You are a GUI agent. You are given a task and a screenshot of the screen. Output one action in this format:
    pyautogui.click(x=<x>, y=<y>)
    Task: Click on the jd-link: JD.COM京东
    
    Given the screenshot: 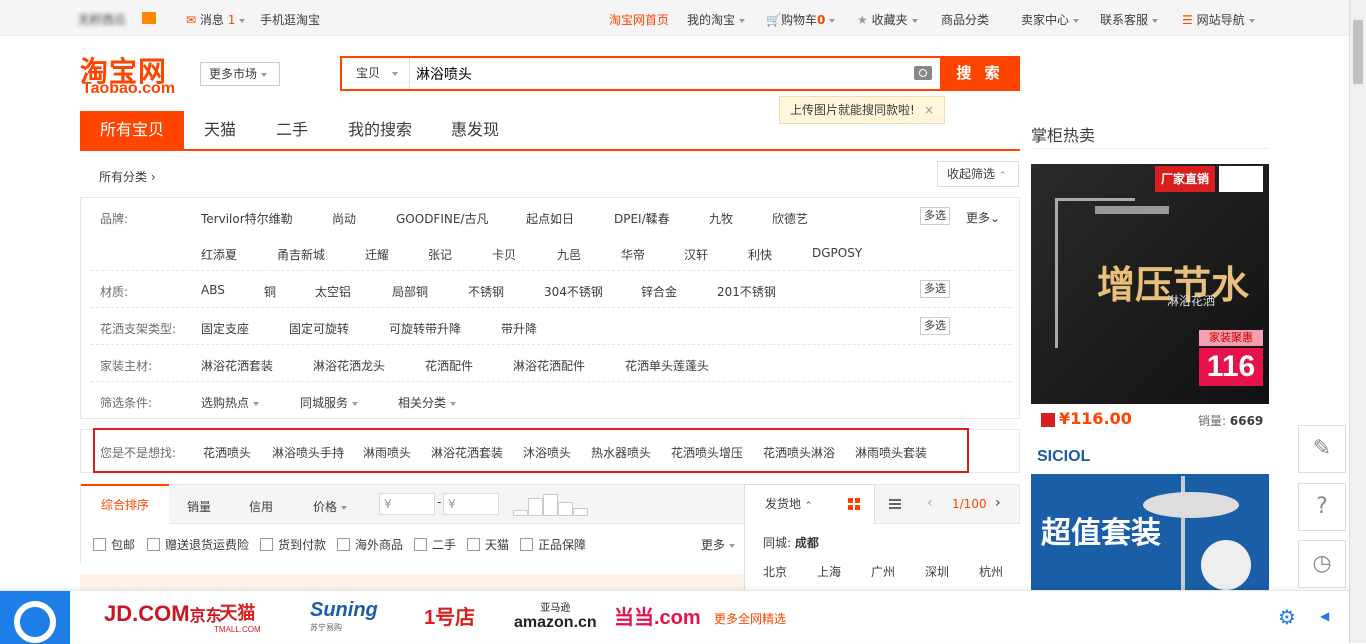 What is the action you would take?
    pyautogui.click(x=163, y=614)
    